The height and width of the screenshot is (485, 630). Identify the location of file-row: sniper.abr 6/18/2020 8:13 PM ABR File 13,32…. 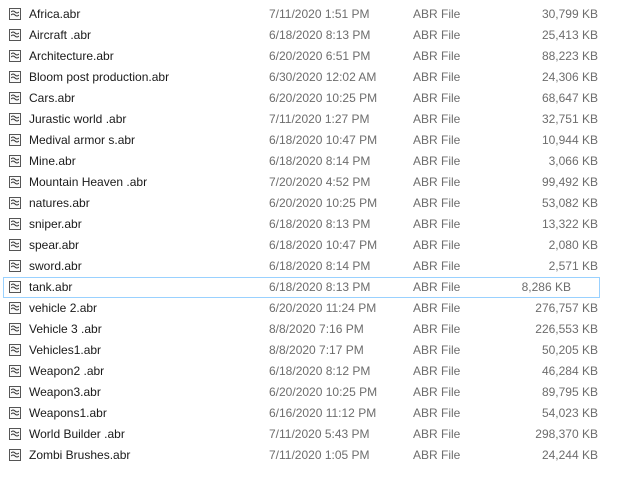
(315, 224).